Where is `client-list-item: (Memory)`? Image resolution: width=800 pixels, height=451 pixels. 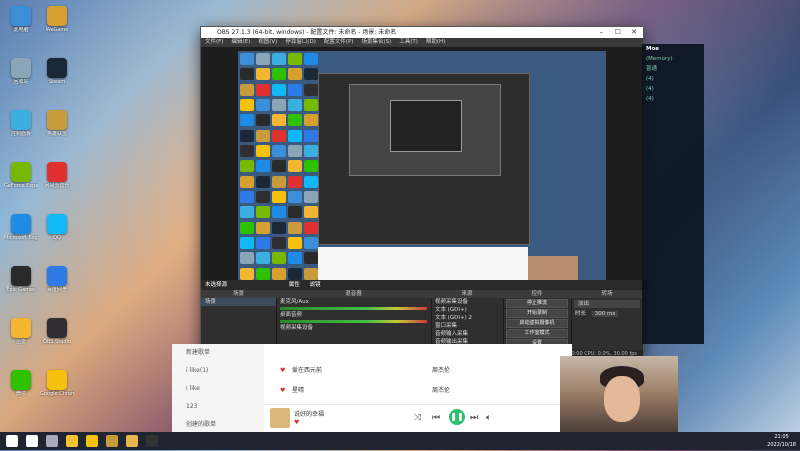 client-list-item: (Memory) is located at coordinates (673, 59).